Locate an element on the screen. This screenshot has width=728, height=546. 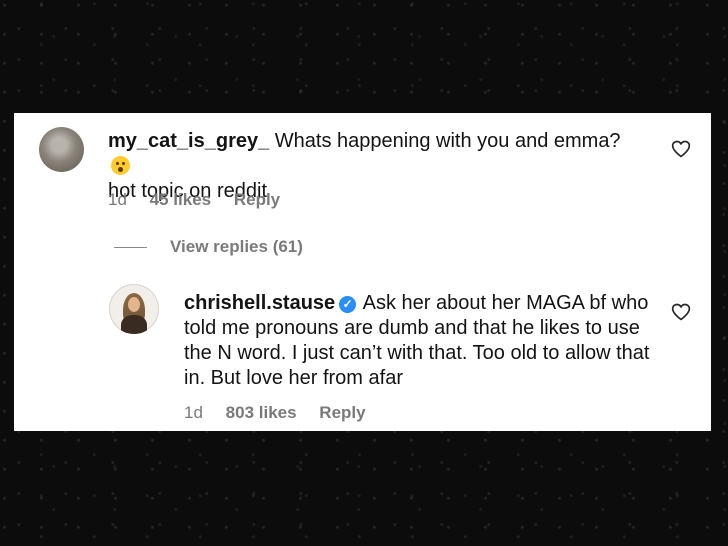
likes-count: 45 likes is located at coordinates (180, 199).